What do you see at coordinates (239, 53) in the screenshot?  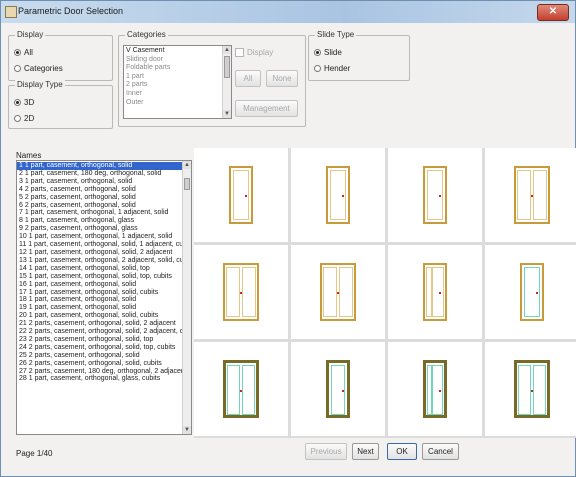 I see `checkbox-icon` at bounding box center [239, 53].